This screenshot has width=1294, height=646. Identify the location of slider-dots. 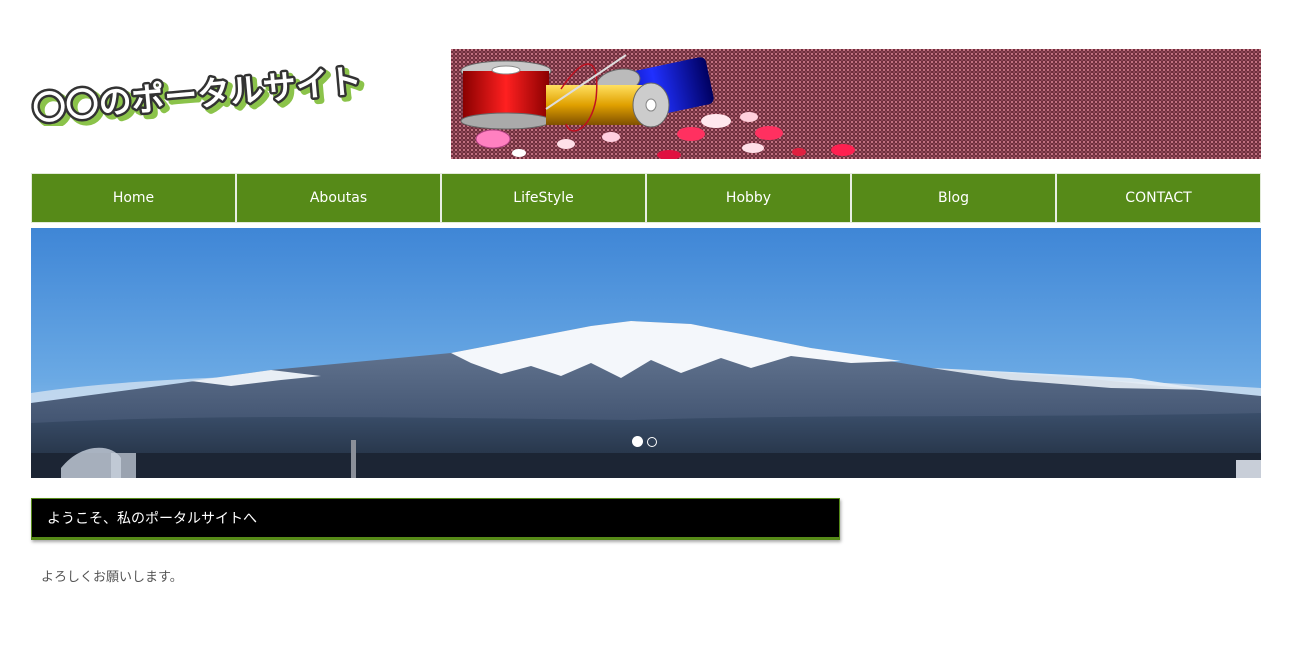
(644, 441).